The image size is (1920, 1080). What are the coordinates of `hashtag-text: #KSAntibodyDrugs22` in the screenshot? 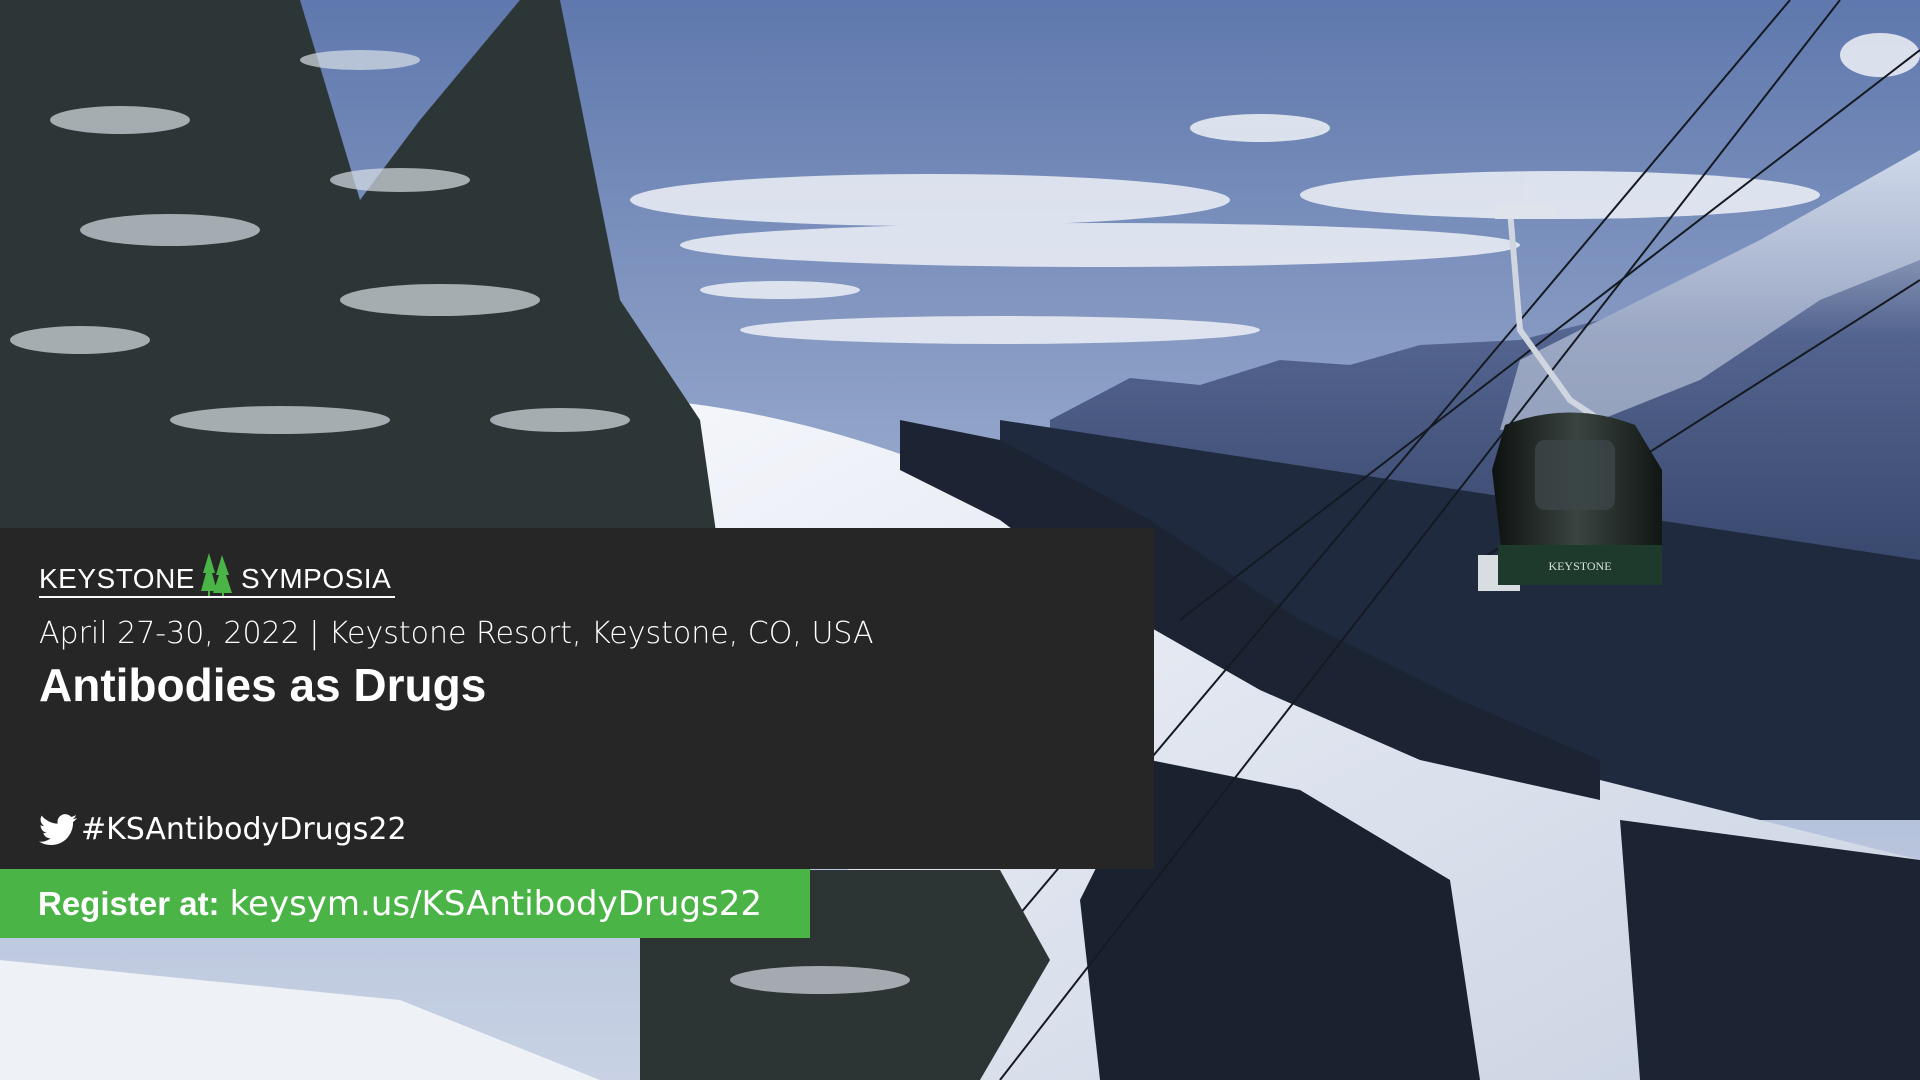 It's located at (244, 829).